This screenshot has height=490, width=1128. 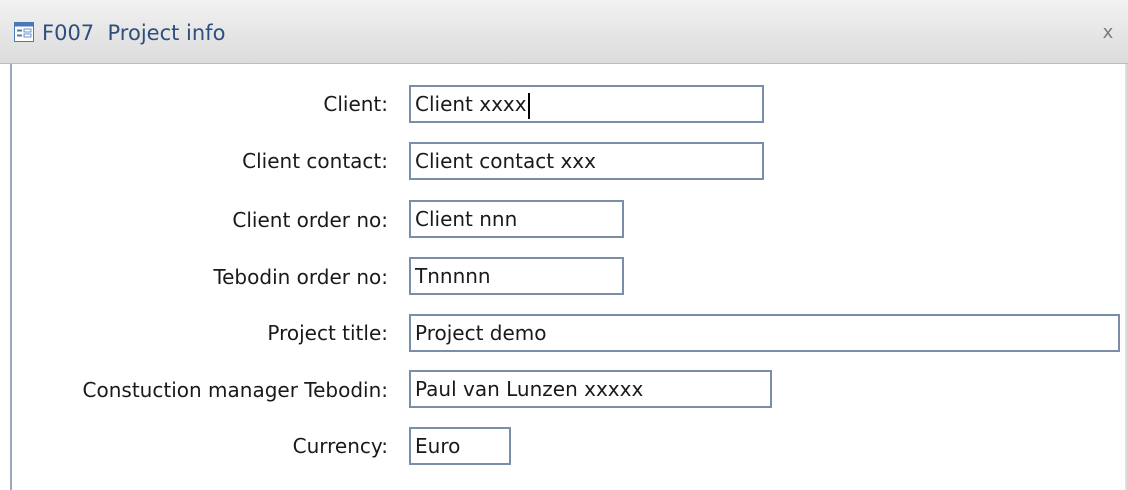 I want to click on client-order-no-field: Client nnn, so click(x=516, y=219).